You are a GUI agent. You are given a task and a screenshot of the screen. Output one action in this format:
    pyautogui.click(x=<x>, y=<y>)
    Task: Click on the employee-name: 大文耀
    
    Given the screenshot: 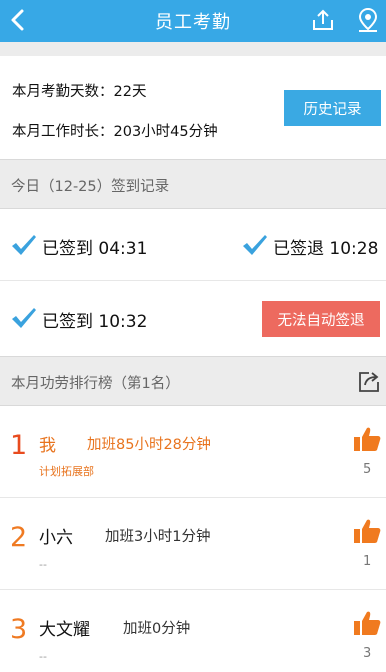 What is the action you would take?
    pyautogui.click(x=64, y=630)
    